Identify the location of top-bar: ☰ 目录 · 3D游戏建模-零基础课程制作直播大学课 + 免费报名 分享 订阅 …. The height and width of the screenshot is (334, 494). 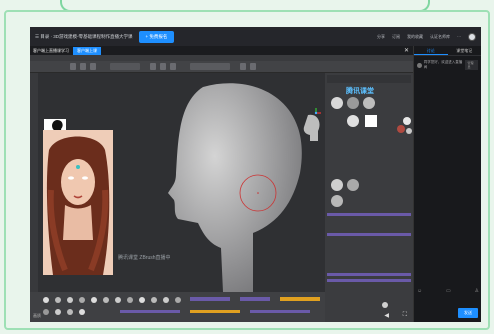
(255, 36).